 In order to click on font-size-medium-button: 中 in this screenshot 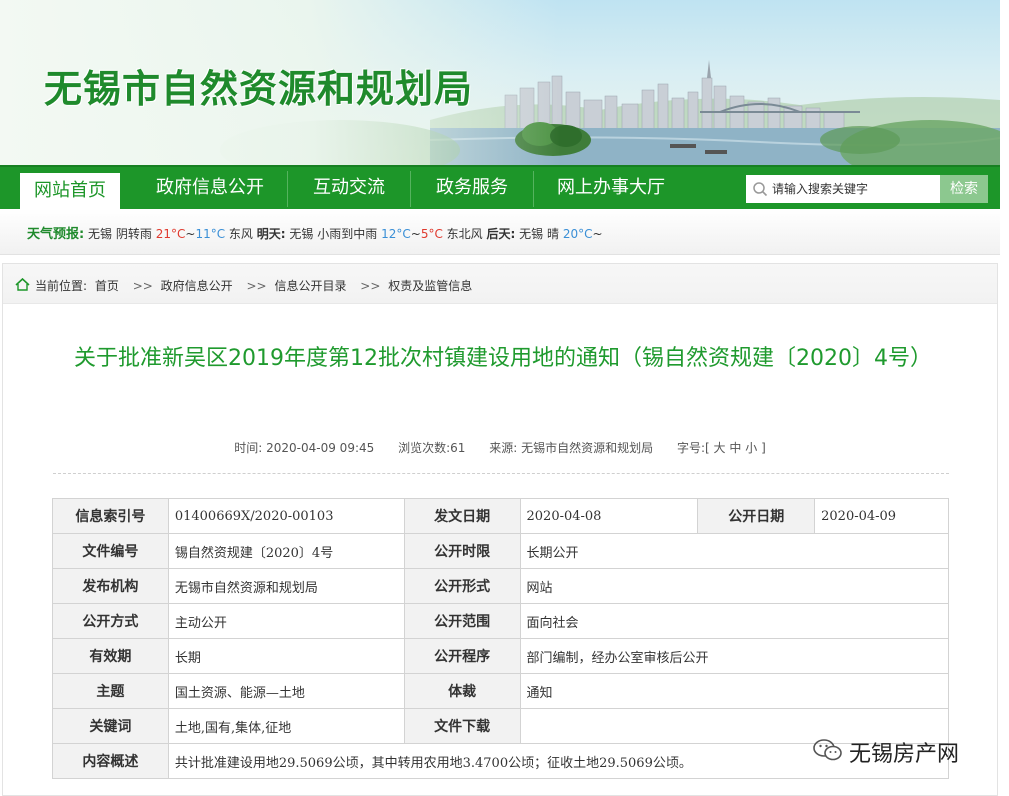, I will do `click(735, 448)`.